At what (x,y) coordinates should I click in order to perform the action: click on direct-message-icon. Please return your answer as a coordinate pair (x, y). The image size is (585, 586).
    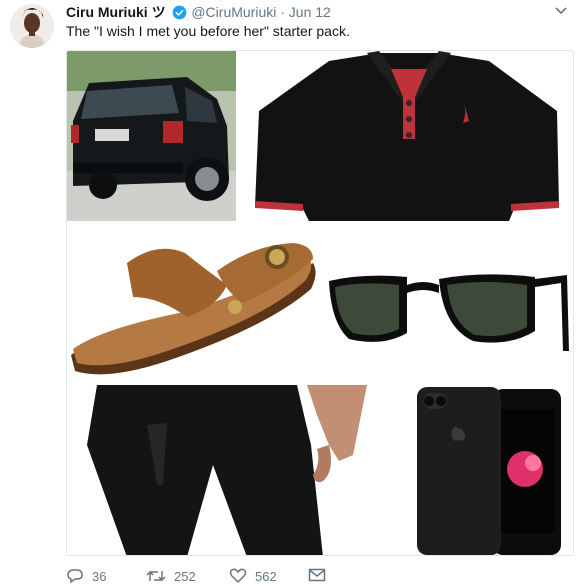
    Looking at the image, I should click on (317, 575).